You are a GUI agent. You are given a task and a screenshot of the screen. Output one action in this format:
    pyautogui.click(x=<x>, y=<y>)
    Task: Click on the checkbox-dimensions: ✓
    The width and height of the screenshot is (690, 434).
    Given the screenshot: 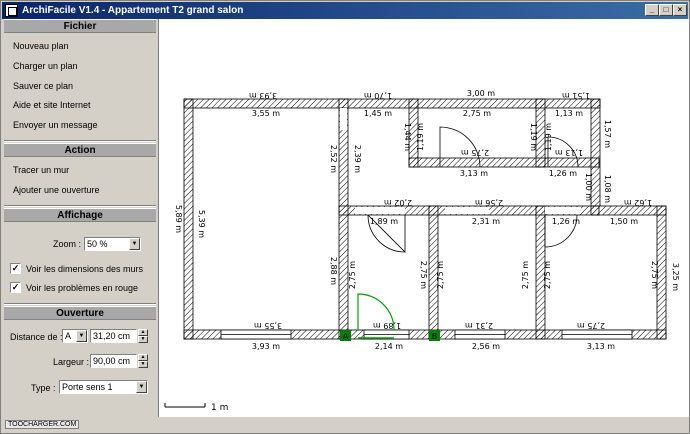 What is the action you would take?
    pyautogui.click(x=15, y=268)
    